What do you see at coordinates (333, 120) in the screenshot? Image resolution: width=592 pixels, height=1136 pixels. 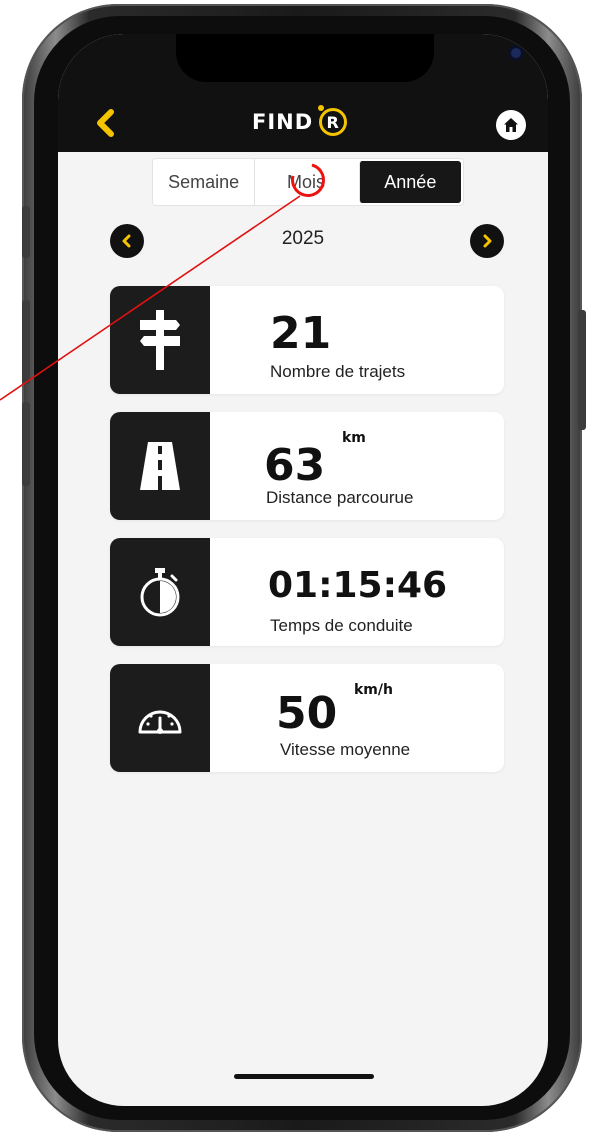 I see `logo-letter: R` at bounding box center [333, 120].